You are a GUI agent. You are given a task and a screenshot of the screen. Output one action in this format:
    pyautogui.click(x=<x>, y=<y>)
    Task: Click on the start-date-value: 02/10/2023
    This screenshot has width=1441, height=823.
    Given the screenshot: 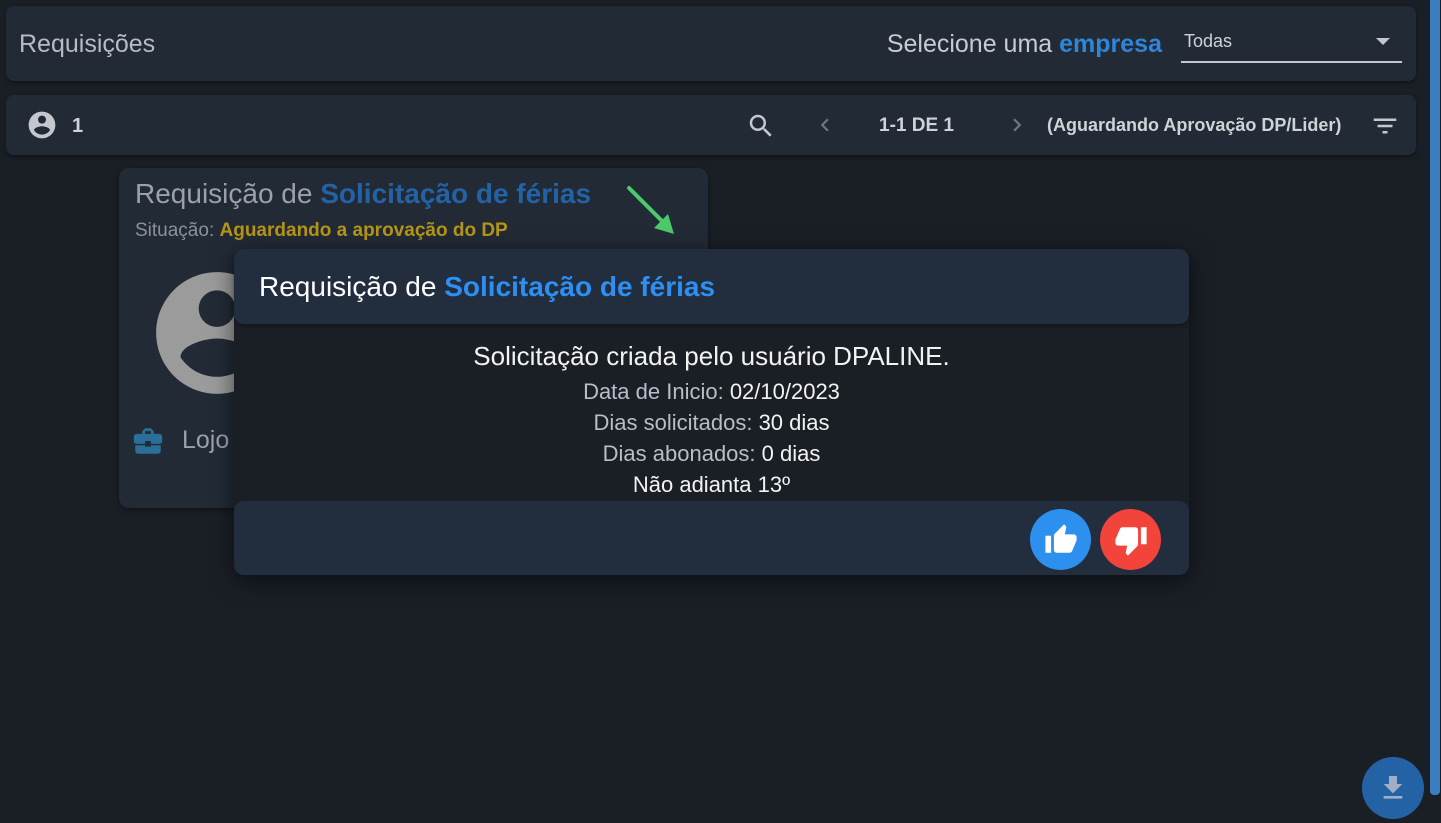 What is the action you would take?
    pyautogui.click(x=784, y=391)
    